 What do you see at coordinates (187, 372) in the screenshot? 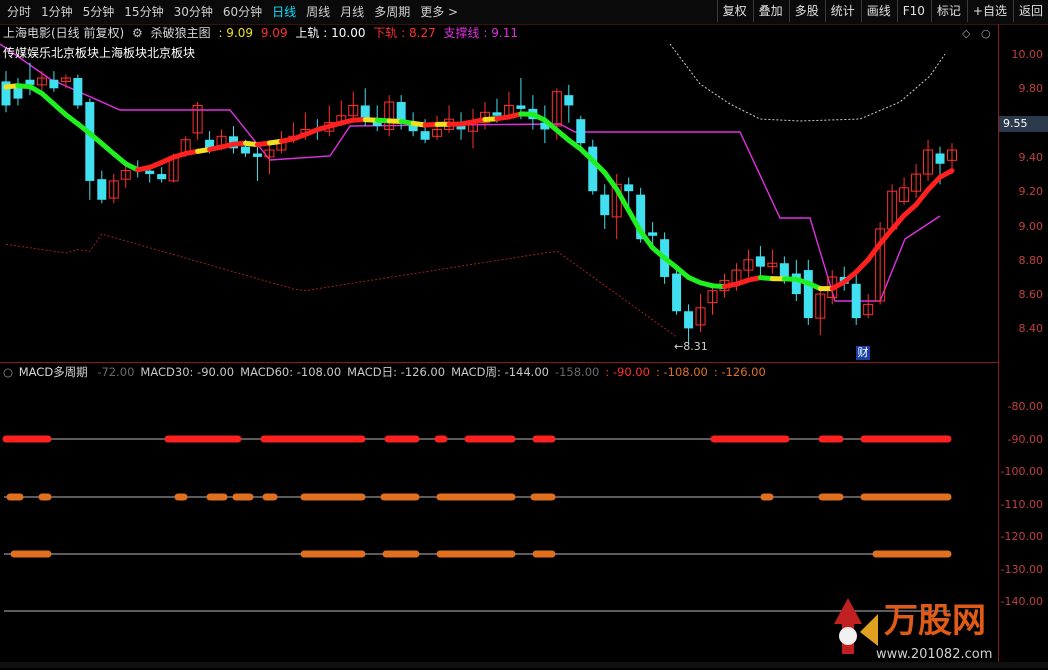
I see `macd-value-1: MACD30: -90.00` at bounding box center [187, 372].